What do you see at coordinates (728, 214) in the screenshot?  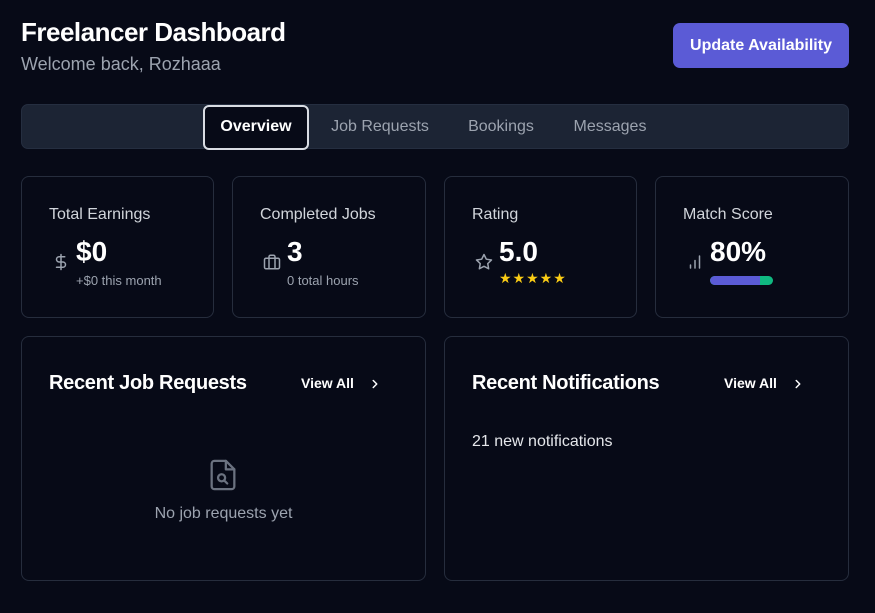 I see `stat-label: Match Score` at bounding box center [728, 214].